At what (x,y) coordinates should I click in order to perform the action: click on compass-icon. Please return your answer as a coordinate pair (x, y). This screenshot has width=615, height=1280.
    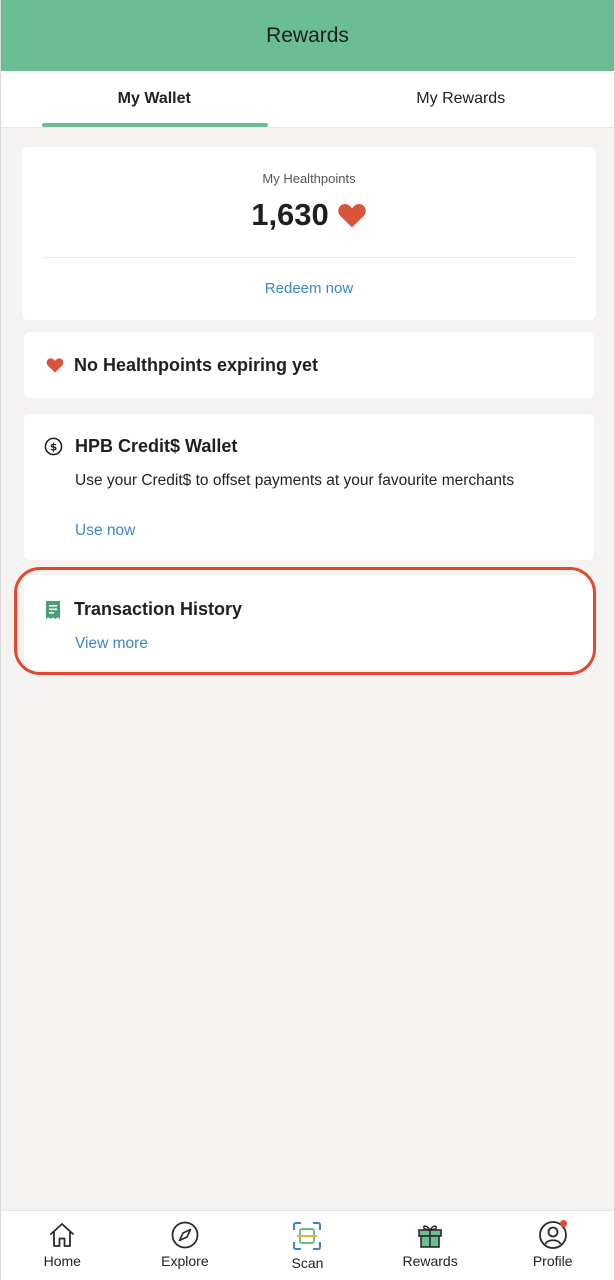
    Looking at the image, I should click on (185, 1235).